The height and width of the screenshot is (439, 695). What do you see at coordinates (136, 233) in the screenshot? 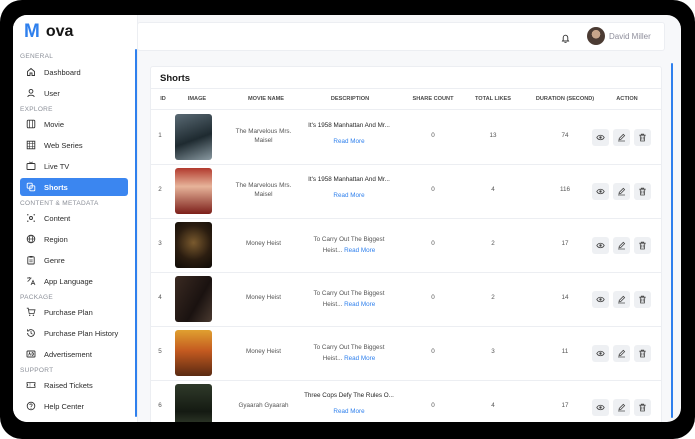
I see `sidebar-scrollbar` at bounding box center [136, 233].